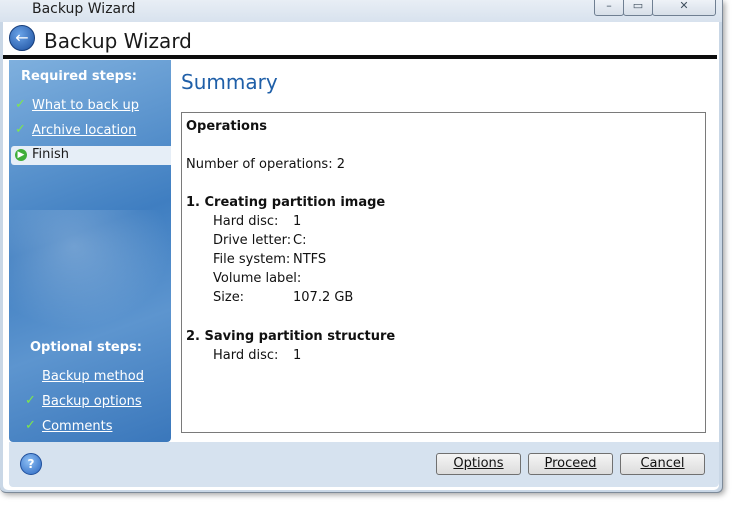 Image resolution: width=750 pixels, height=518 pixels. What do you see at coordinates (310, 259) in the screenshot?
I see `op1-file-system-value: NTFS` at bounding box center [310, 259].